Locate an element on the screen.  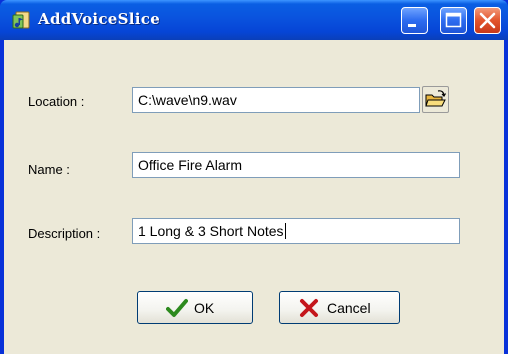
name-label: Name : is located at coordinates (49, 169).